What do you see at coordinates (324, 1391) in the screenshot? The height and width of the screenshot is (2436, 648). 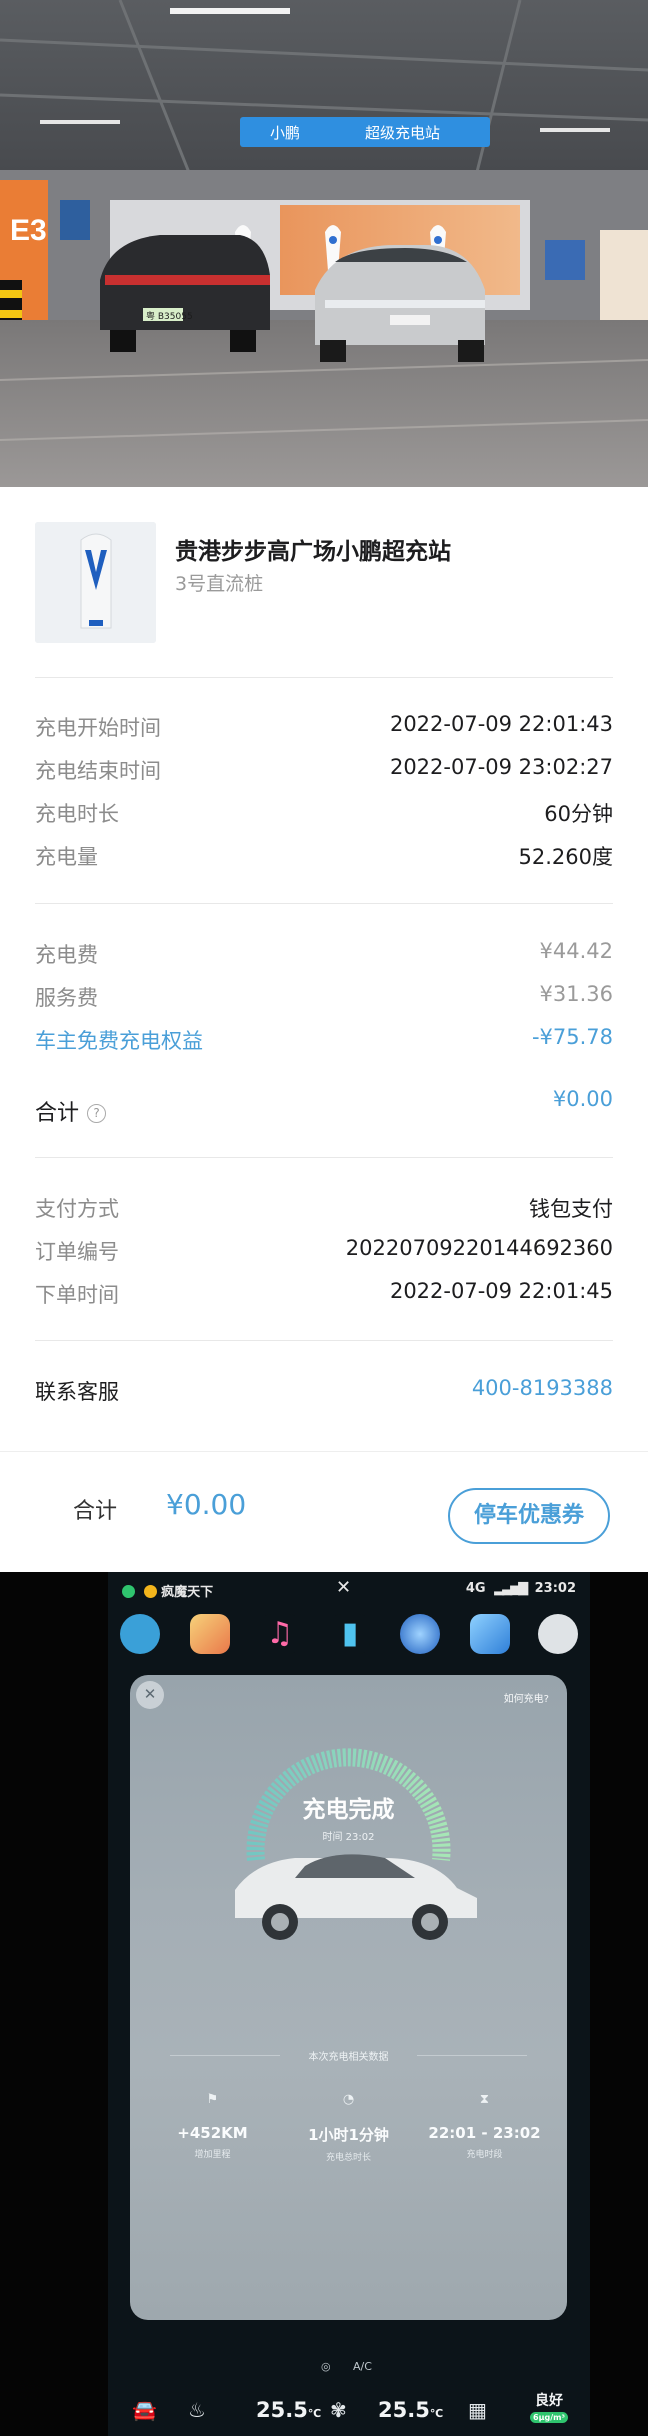 I see `customer-service-row: 联系客服 400-8193388` at bounding box center [324, 1391].